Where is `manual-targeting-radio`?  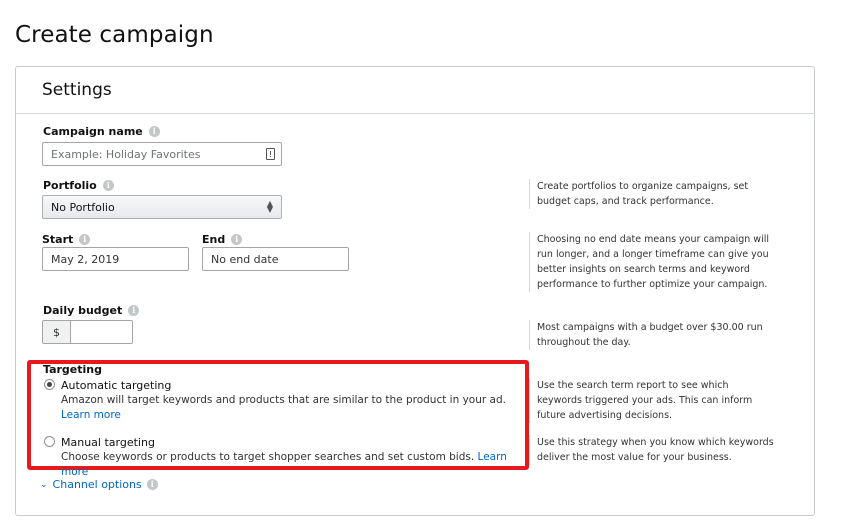 manual-targeting-radio is located at coordinates (49, 441).